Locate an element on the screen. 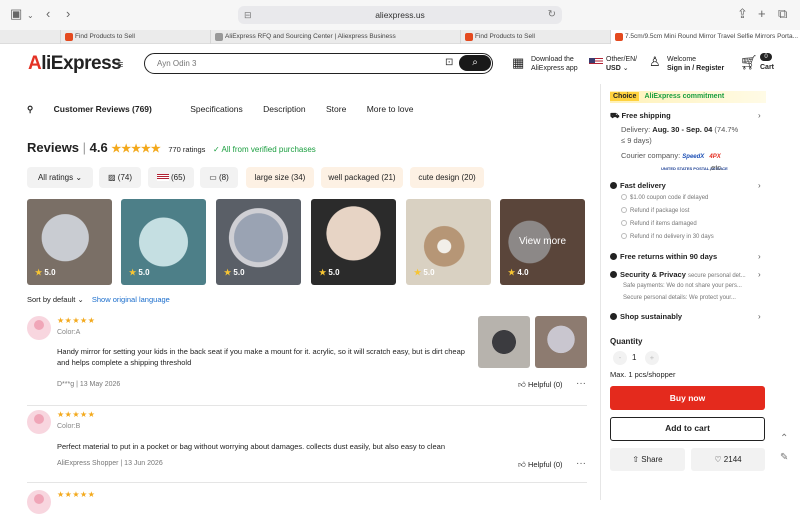 This screenshot has width=800, height=514. review-photo-view-more: View more ★ 4.0 is located at coordinates (542, 242).